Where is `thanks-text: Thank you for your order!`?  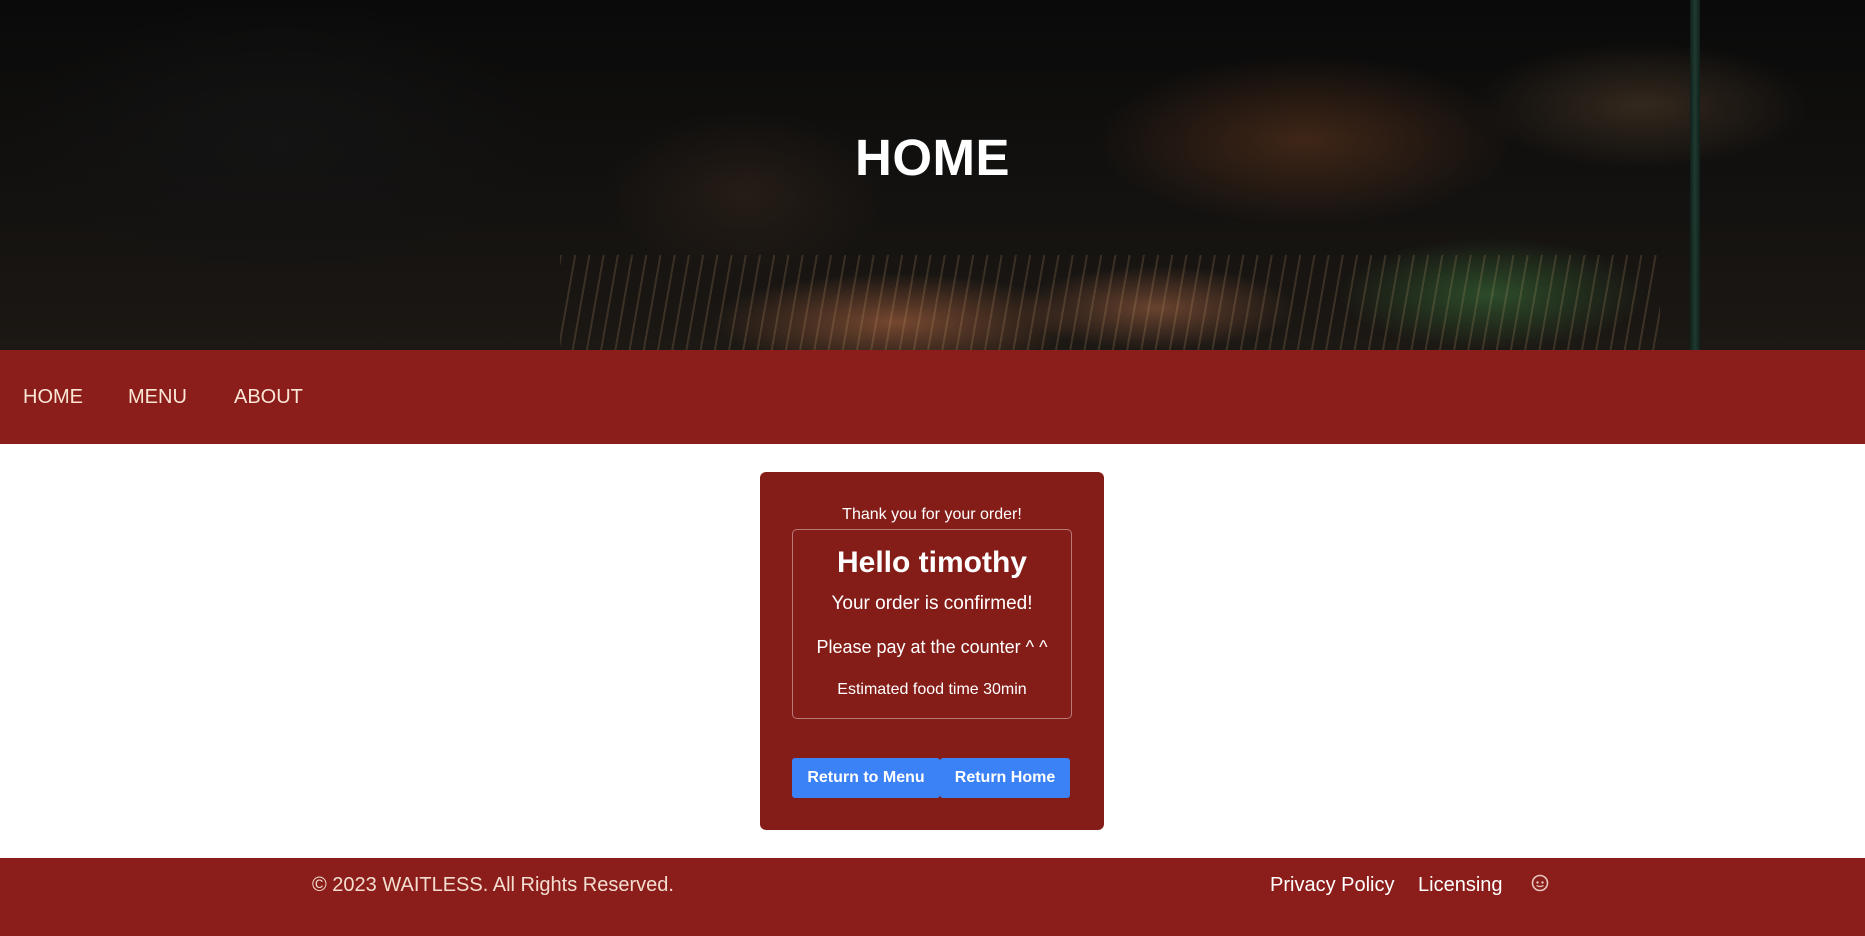
thanks-text: Thank you for your order! is located at coordinates (932, 514).